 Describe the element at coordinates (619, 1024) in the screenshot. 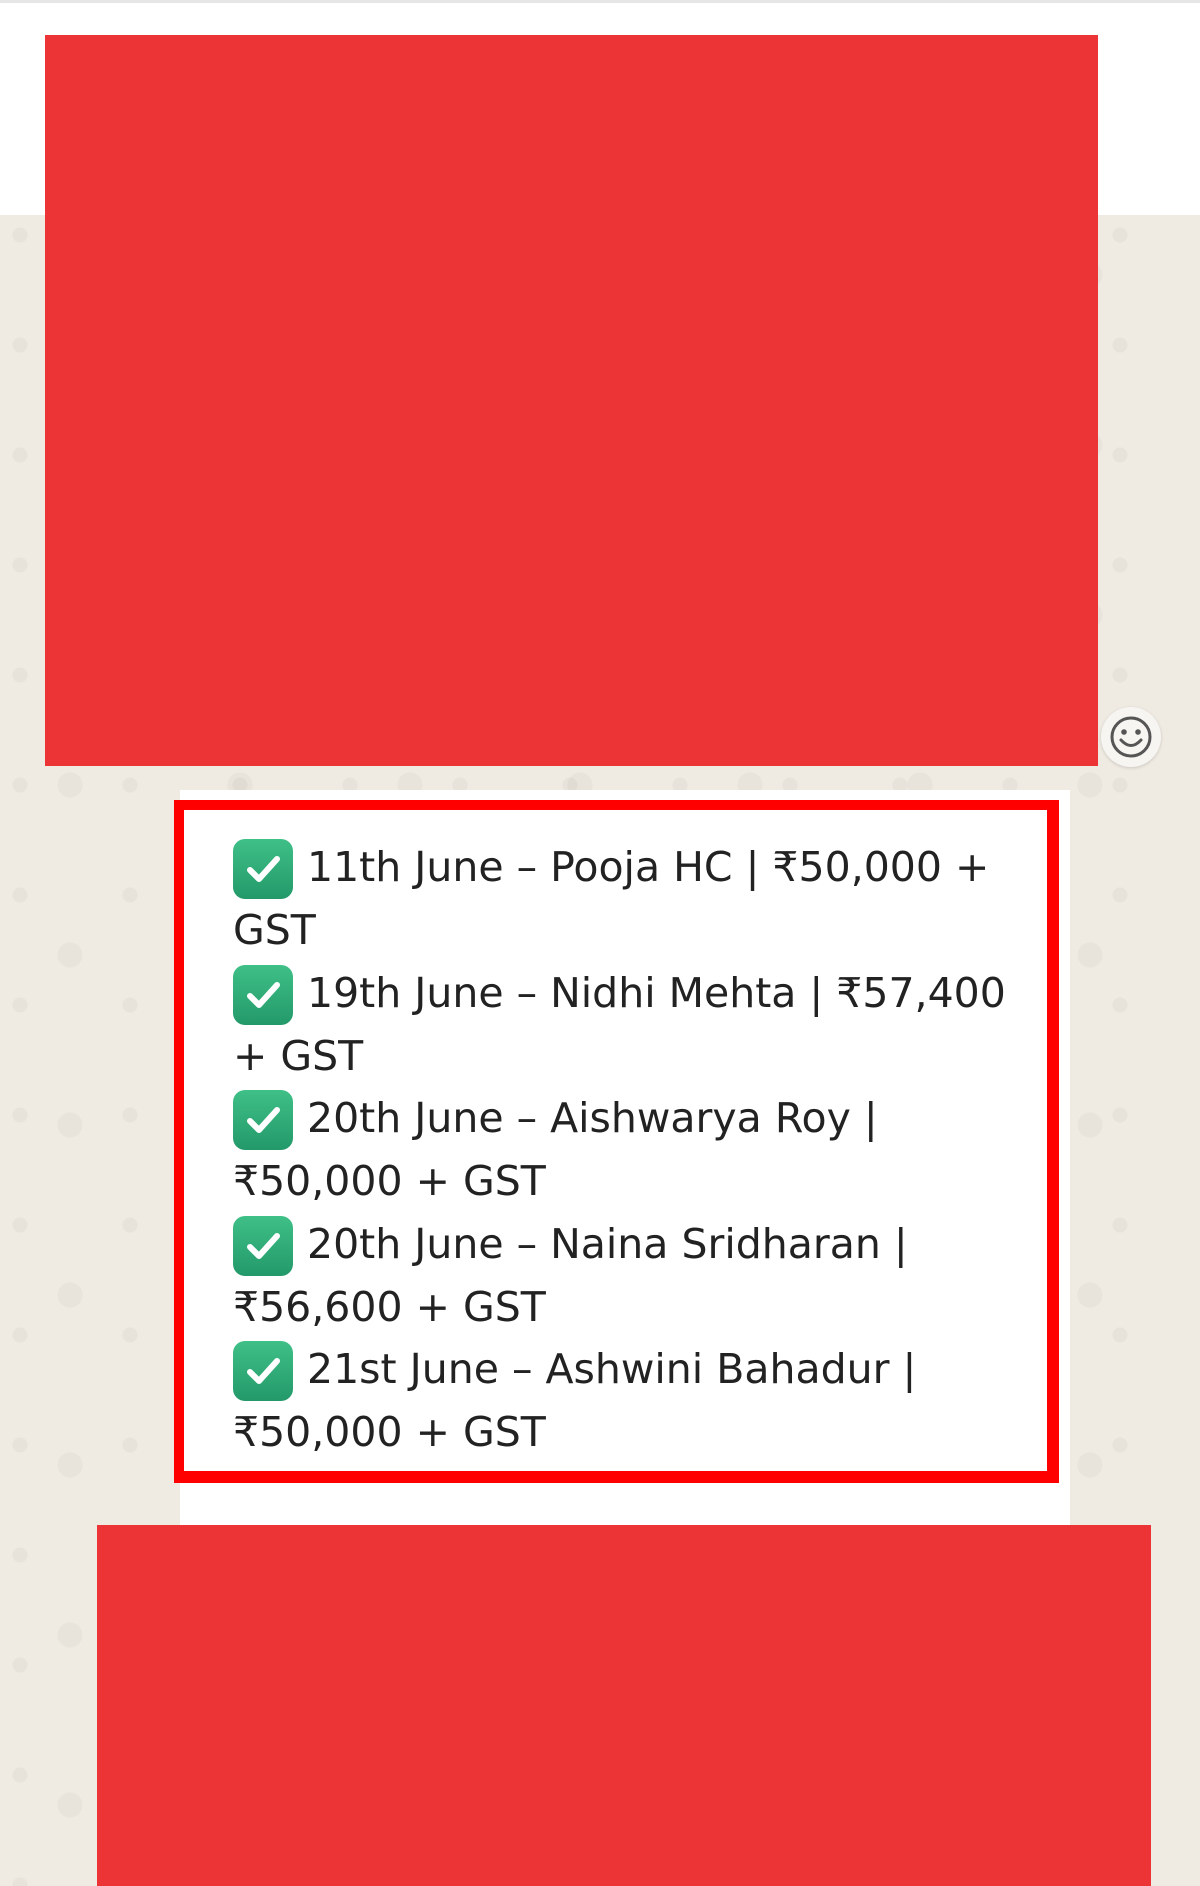

I see `list-item-text: 19th June – Nidhi Mehta | ₹57,400 + GST` at that location.